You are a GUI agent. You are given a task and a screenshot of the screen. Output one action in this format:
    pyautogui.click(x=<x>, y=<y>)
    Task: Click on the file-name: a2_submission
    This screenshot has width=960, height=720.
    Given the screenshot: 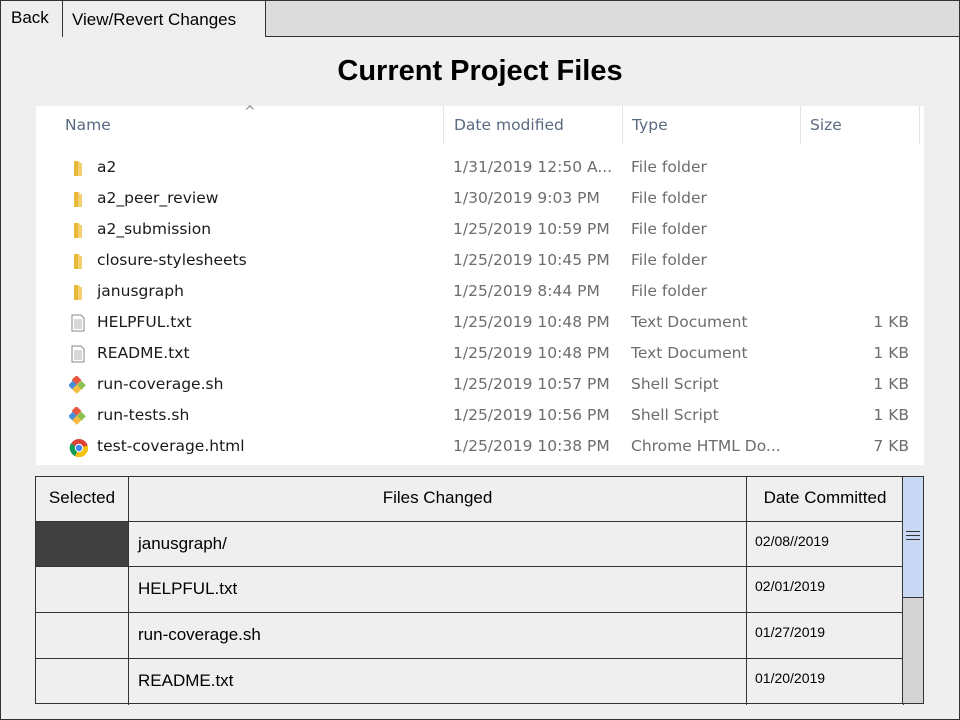 What is the action you would take?
    pyautogui.click(x=154, y=229)
    